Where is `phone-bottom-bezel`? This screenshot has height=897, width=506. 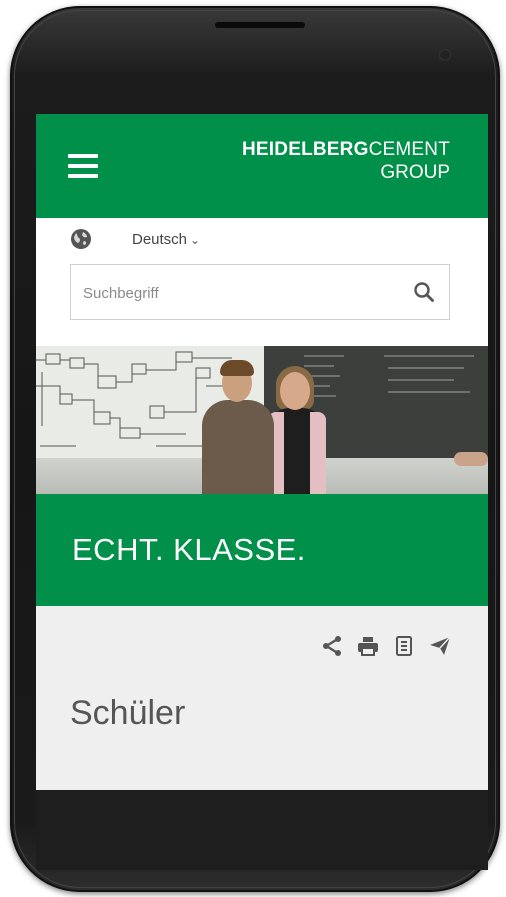
phone-bottom-bezel is located at coordinates (262, 830).